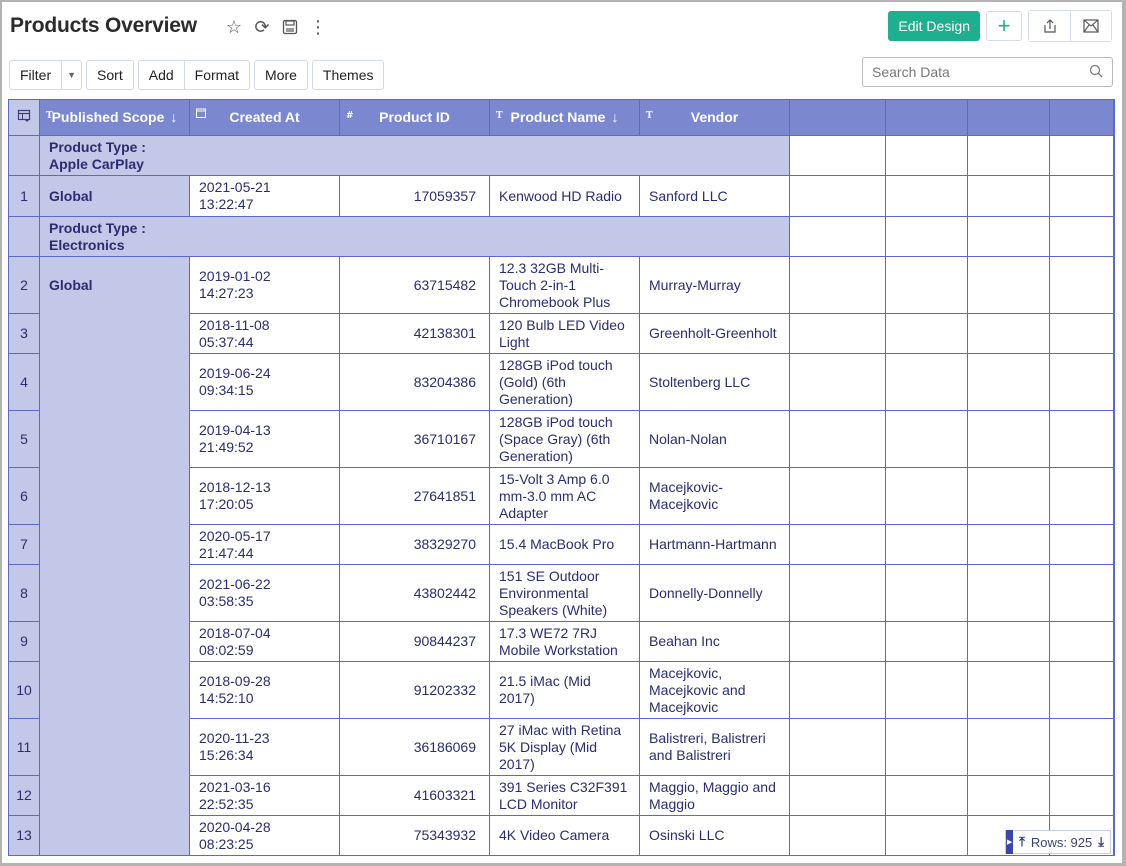 This screenshot has height=866, width=1126. What do you see at coordinates (564, 382) in the screenshot?
I see `product-name-cell: 128GB iPod touch (Gold) (6th Generation)` at bounding box center [564, 382].